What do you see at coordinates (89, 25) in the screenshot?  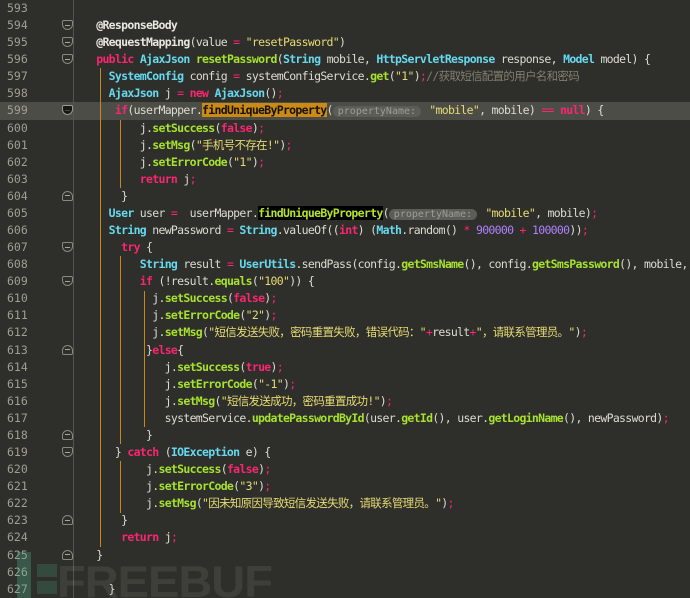 I see `code-text: @ResponseBody` at bounding box center [89, 25].